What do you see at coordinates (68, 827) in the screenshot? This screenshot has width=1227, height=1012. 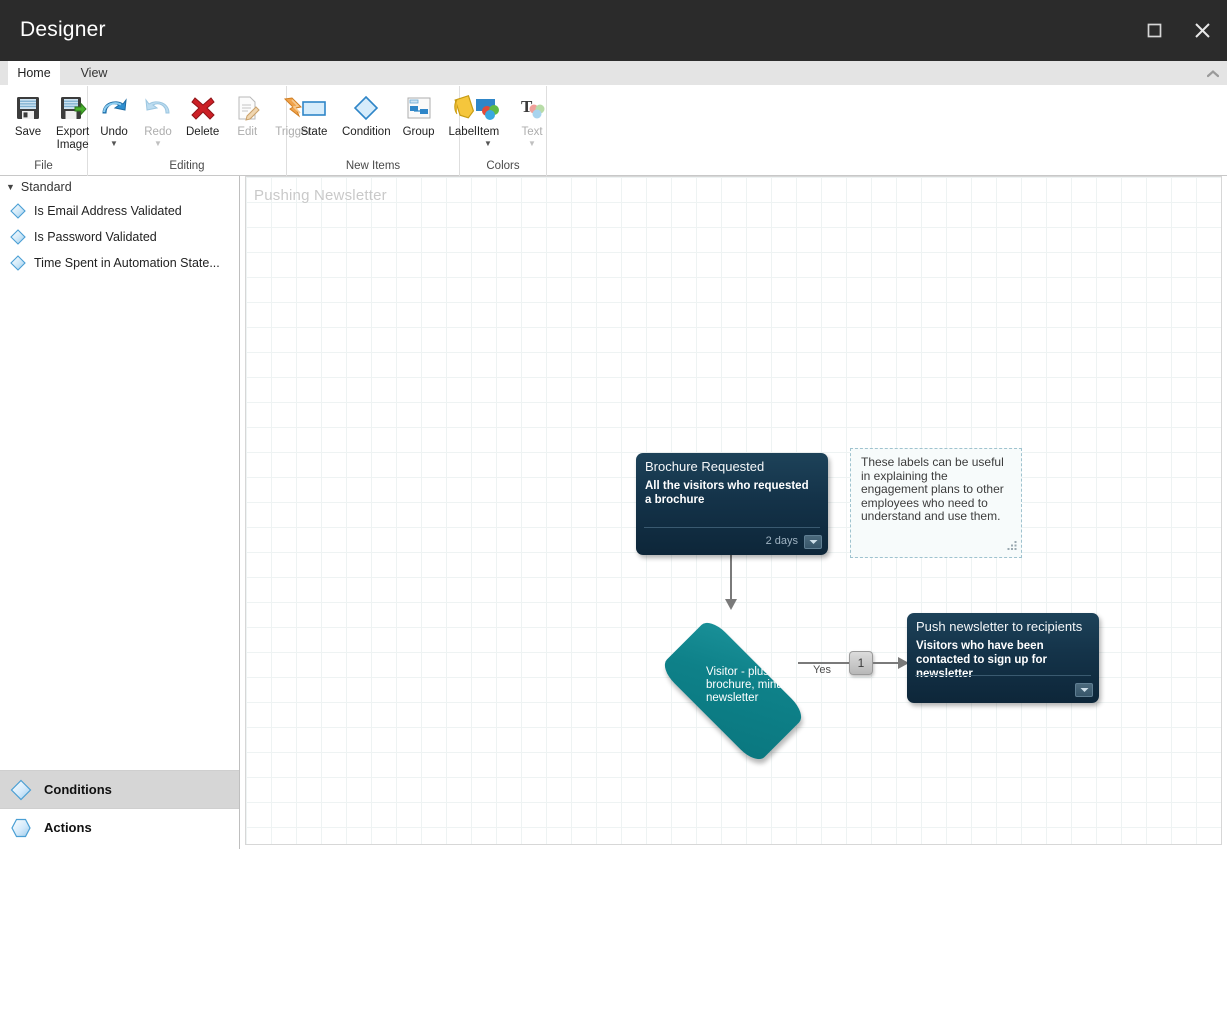 I see `sidebar-item-actions-label: Actions` at bounding box center [68, 827].